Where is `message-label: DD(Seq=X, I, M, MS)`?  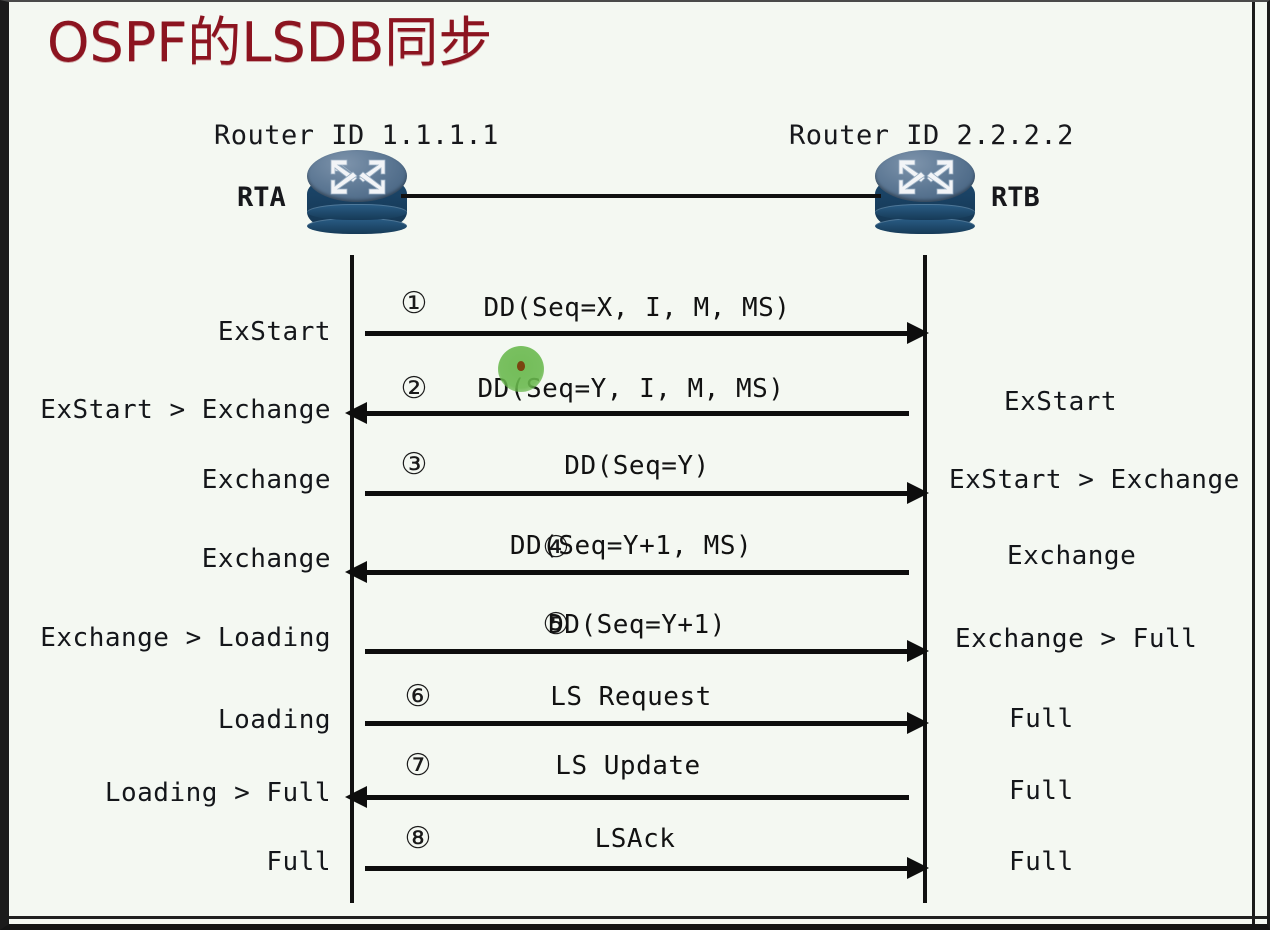 message-label: DD(Seq=X, I, M, MS) is located at coordinates (637, 308).